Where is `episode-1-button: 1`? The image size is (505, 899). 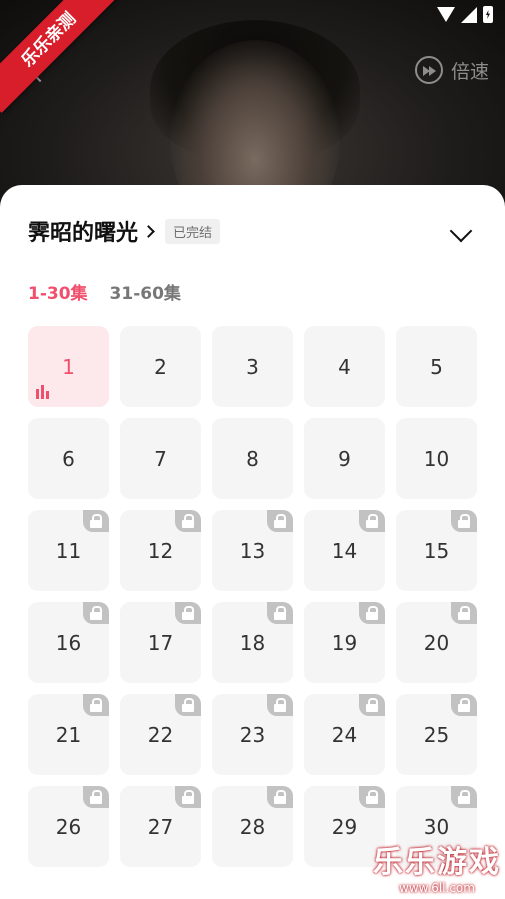
episode-1-button: 1 is located at coordinates (68, 366).